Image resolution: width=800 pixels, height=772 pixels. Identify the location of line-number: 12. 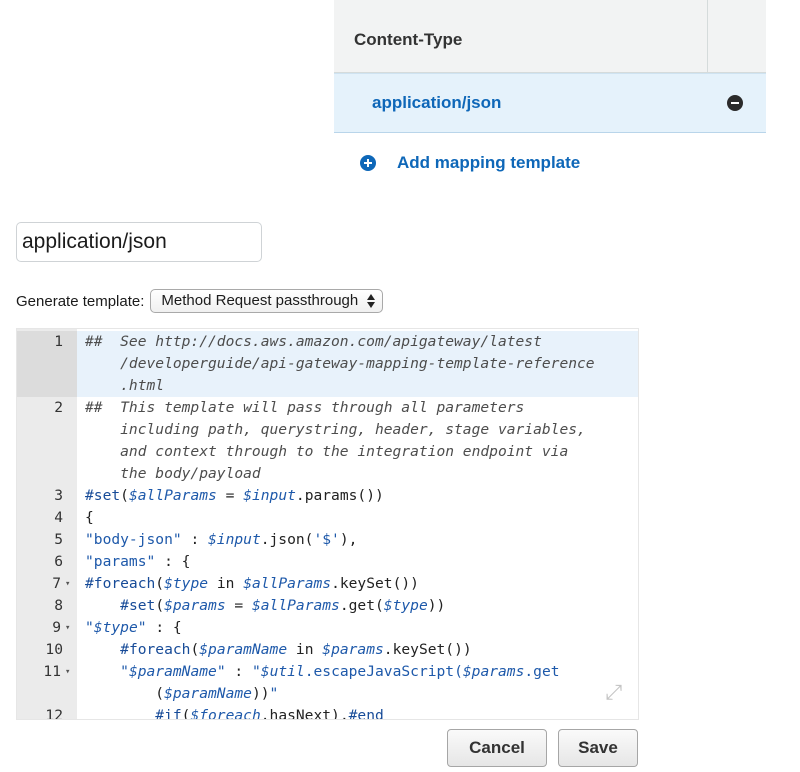
(54, 713).